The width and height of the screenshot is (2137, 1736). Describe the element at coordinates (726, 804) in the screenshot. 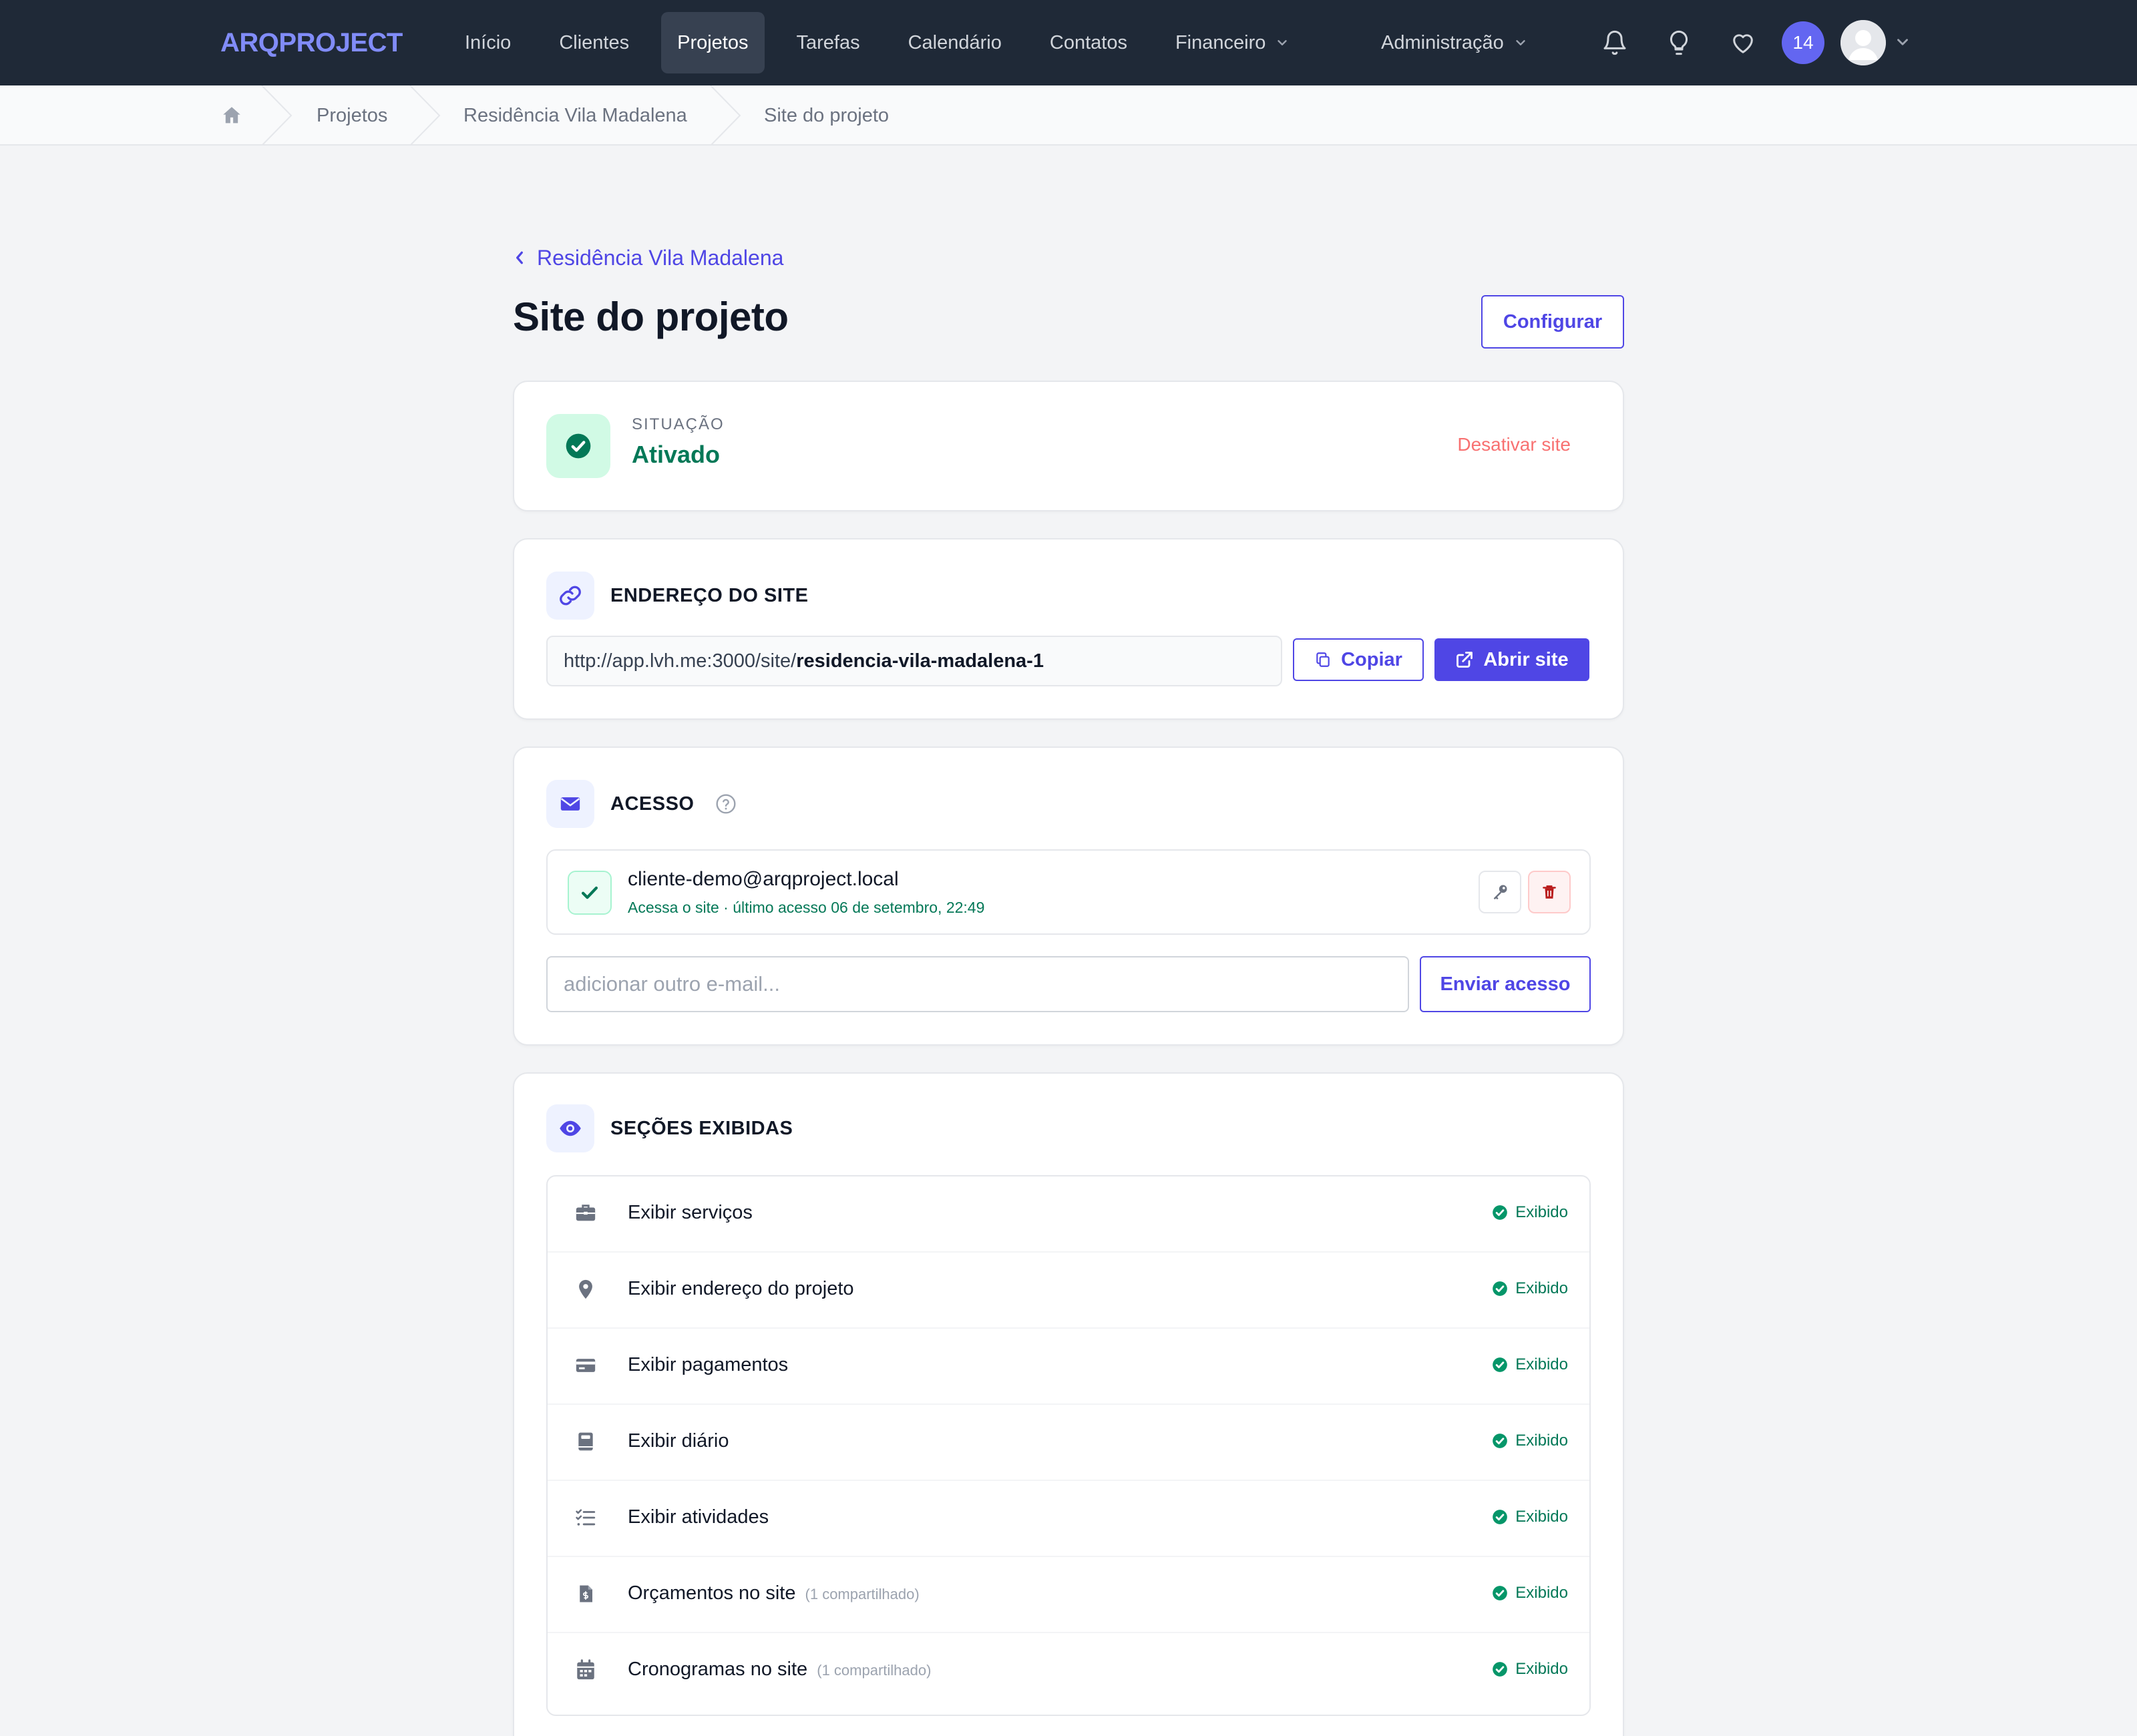

I see `question-circle-icon` at that location.